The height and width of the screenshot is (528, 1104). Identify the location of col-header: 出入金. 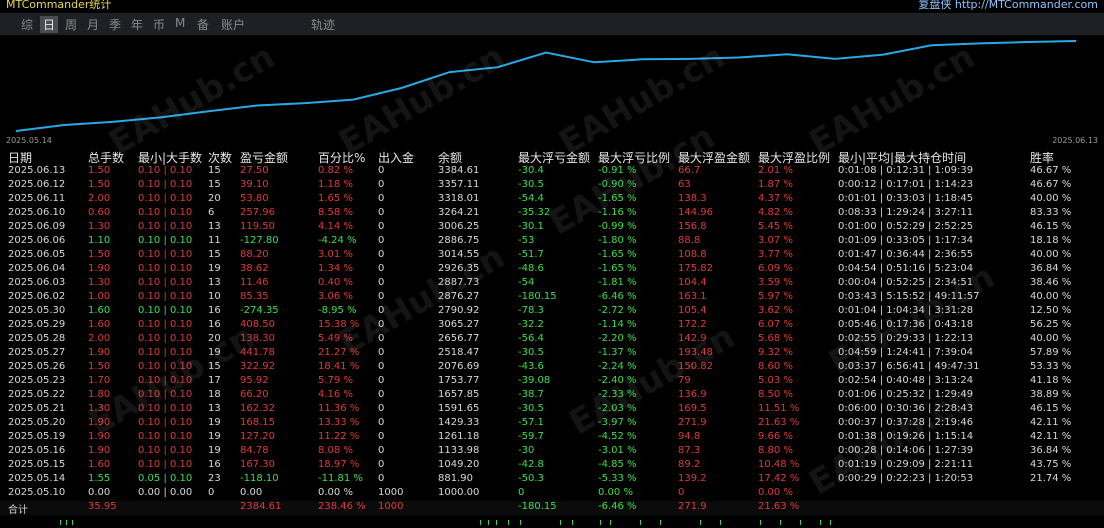
(396, 157).